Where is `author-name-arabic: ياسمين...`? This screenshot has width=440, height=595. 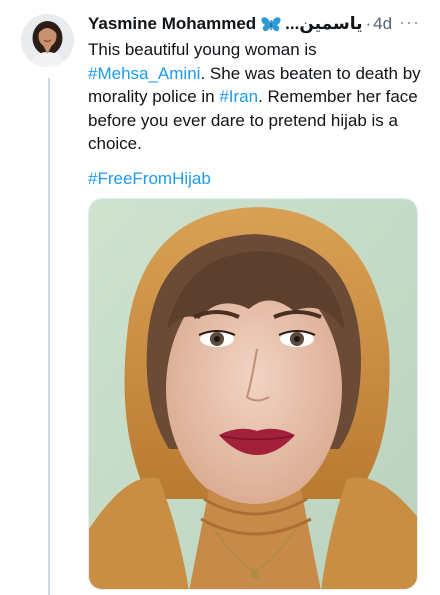
author-name-arabic: ياسمين... is located at coordinates (323, 24).